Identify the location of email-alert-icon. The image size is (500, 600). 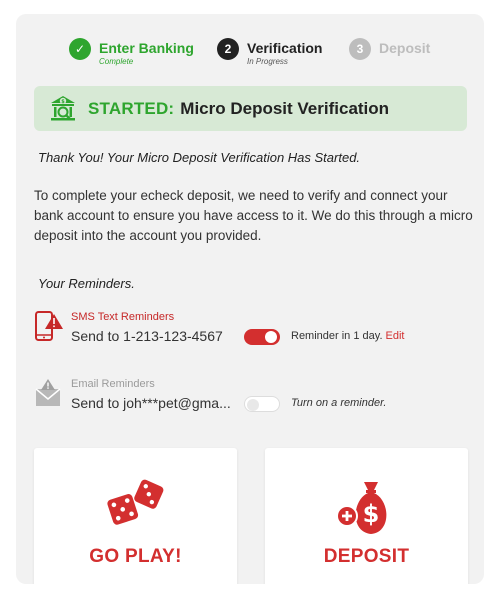
(48, 392).